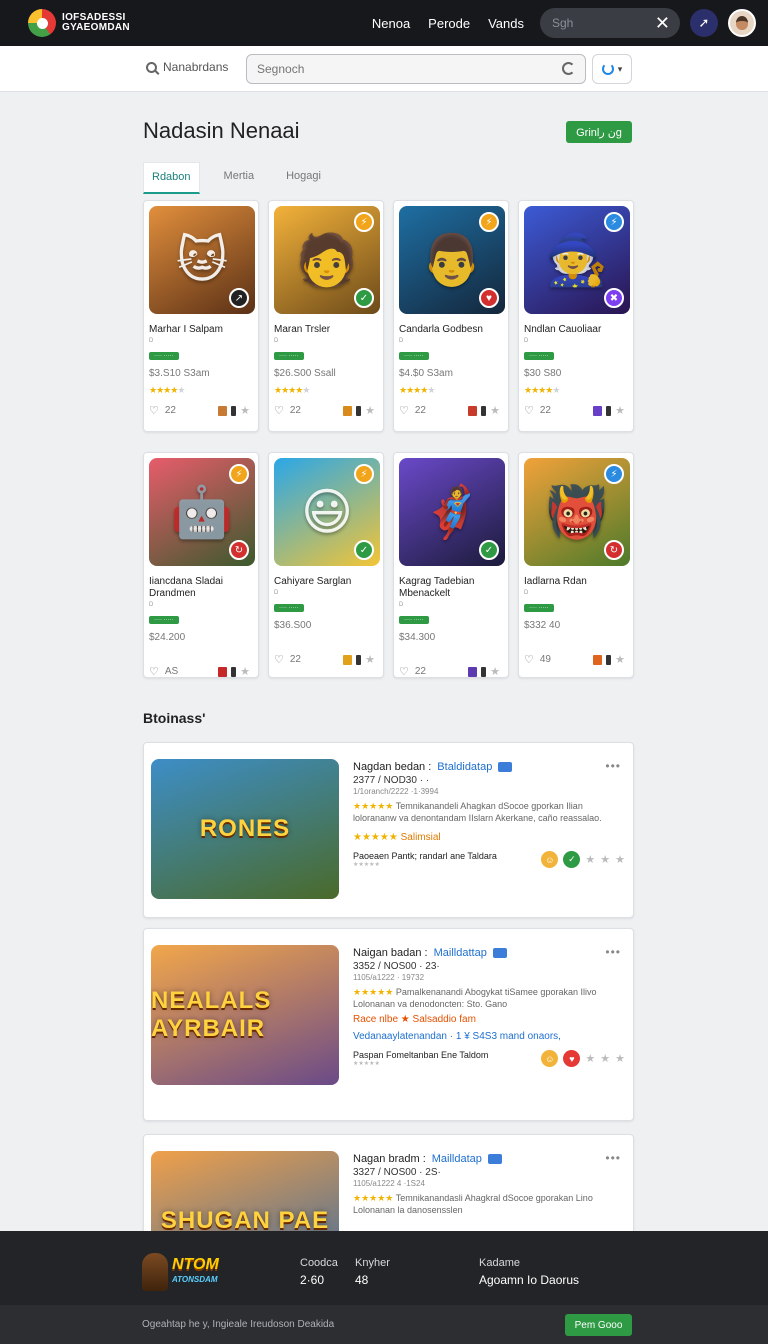  What do you see at coordinates (192, 1272) in the screenshot?
I see `footer-logo: NTOM ATONSDAM` at bounding box center [192, 1272].